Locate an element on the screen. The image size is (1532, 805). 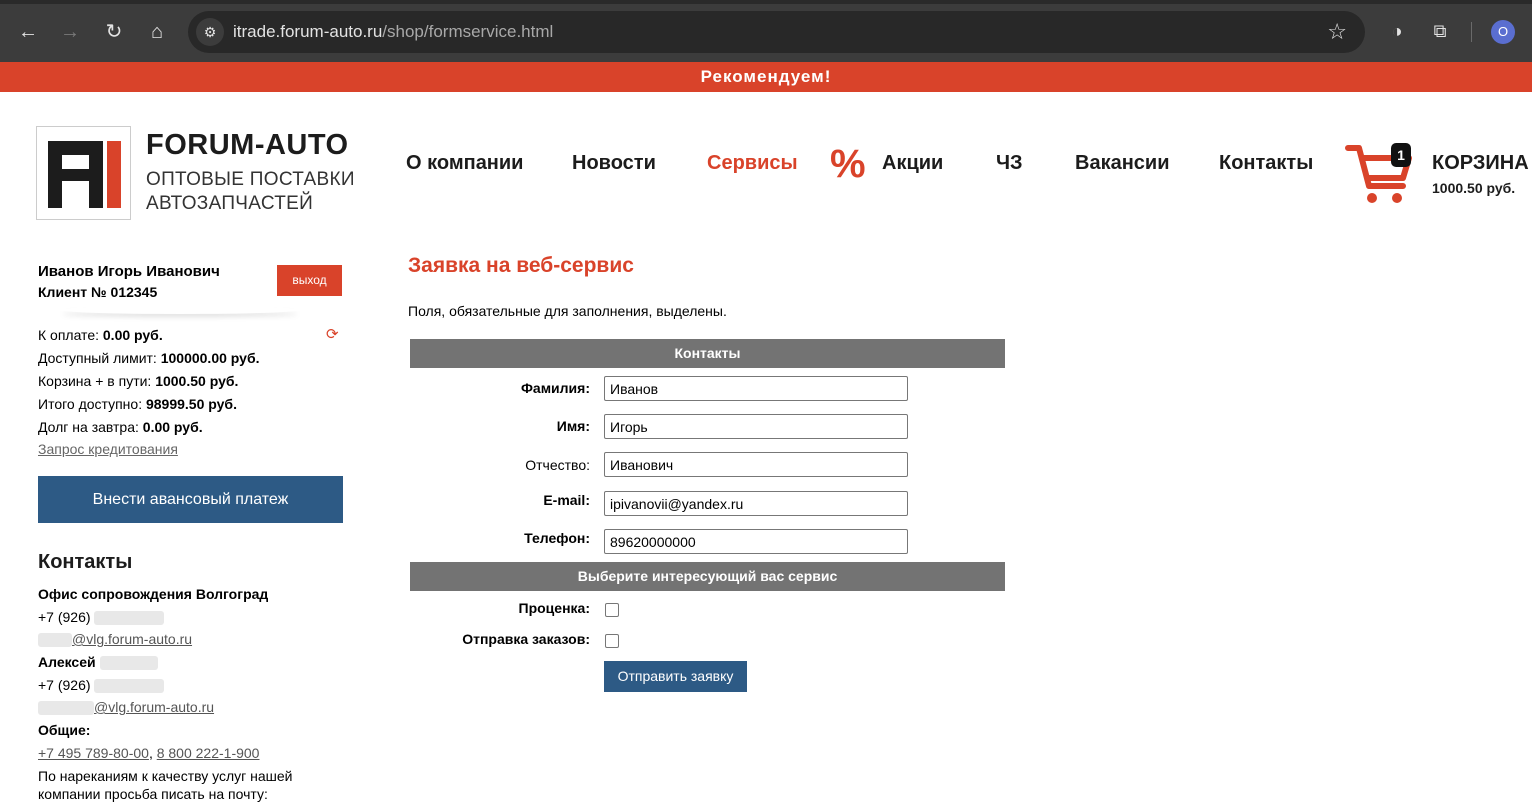
complaint-text-1: По нареканиям к качеству услуг нашей is located at coordinates (165, 776).